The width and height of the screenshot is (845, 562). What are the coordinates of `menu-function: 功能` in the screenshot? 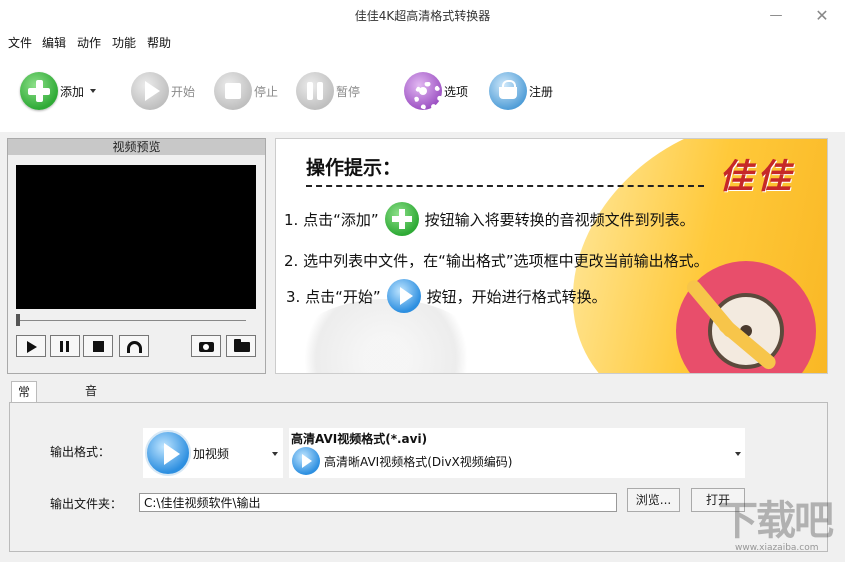 It's located at (124, 42).